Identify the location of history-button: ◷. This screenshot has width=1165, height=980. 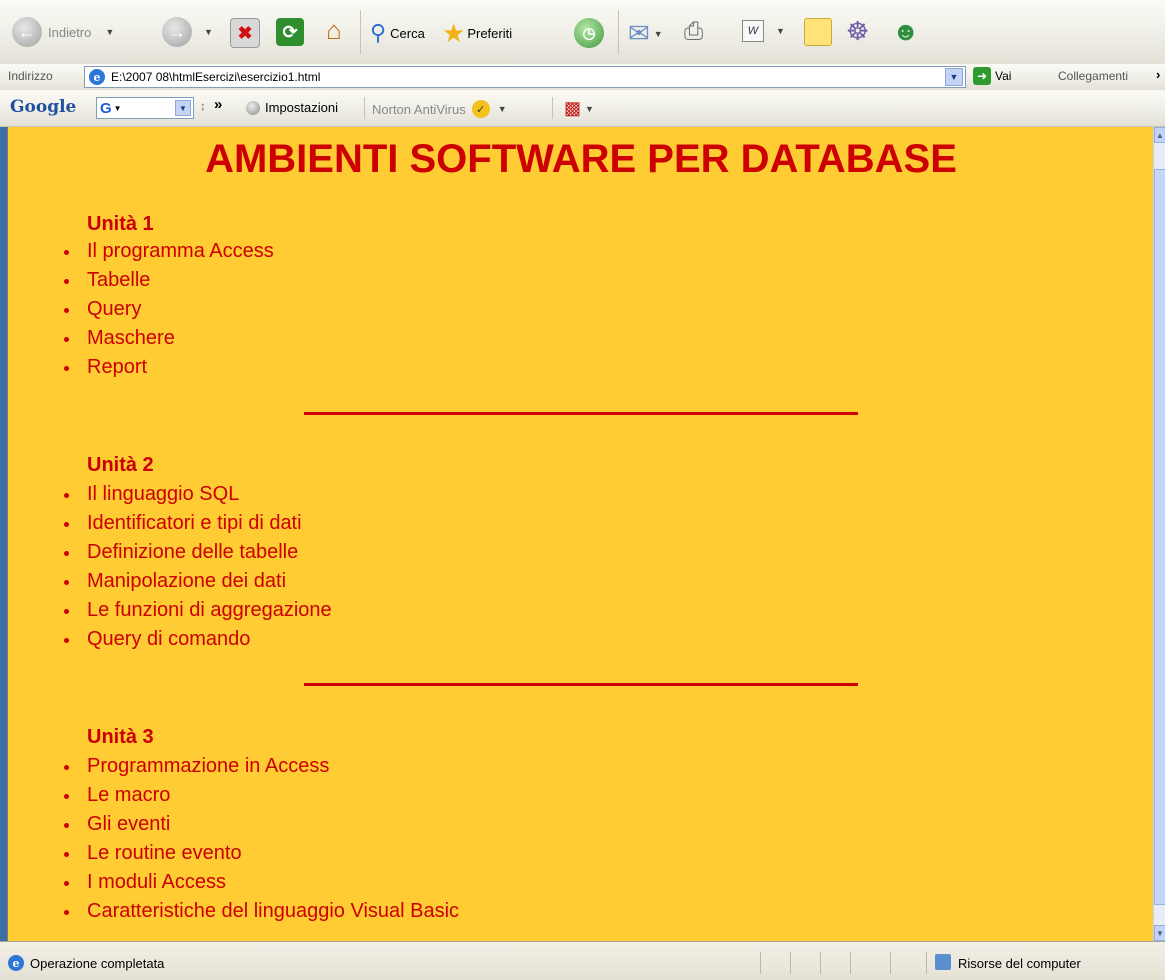
(589, 33).